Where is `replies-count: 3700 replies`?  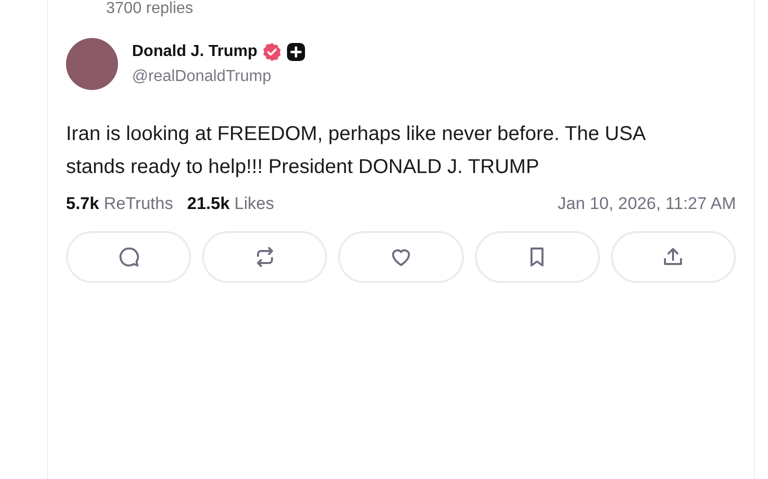
replies-count: 3700 replies is located at coordinates (421, 9).